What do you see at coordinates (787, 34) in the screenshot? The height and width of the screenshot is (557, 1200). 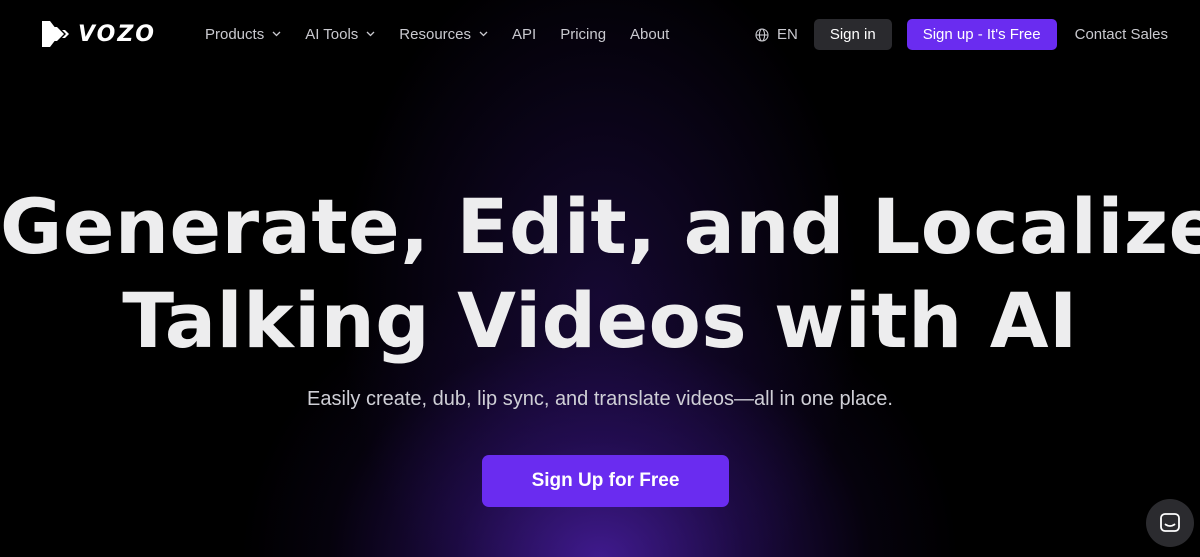 I see `language-label: EN` at bounding box center [787, 34].